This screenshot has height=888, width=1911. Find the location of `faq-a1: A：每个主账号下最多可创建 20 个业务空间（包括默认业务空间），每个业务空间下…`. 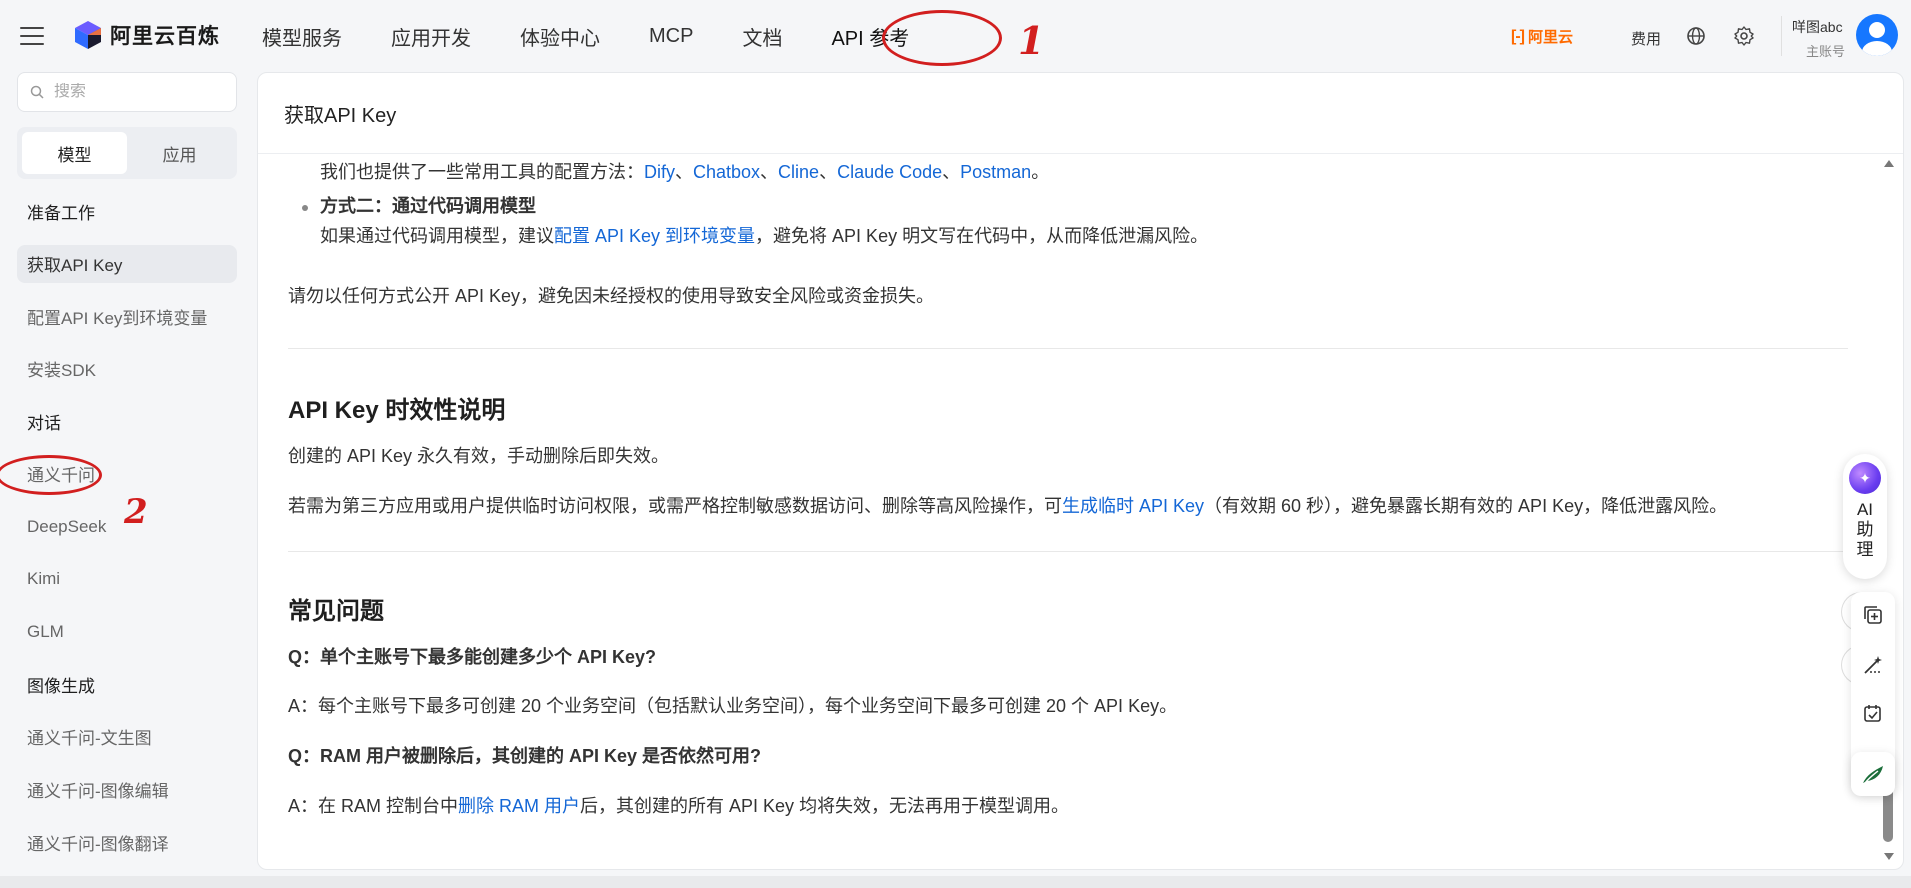

faq-a1: A：每个主账号下最多可创建 20 个业务空间（包括默认业务空间），每个业务空间下… is located at coordinates (733, 706).